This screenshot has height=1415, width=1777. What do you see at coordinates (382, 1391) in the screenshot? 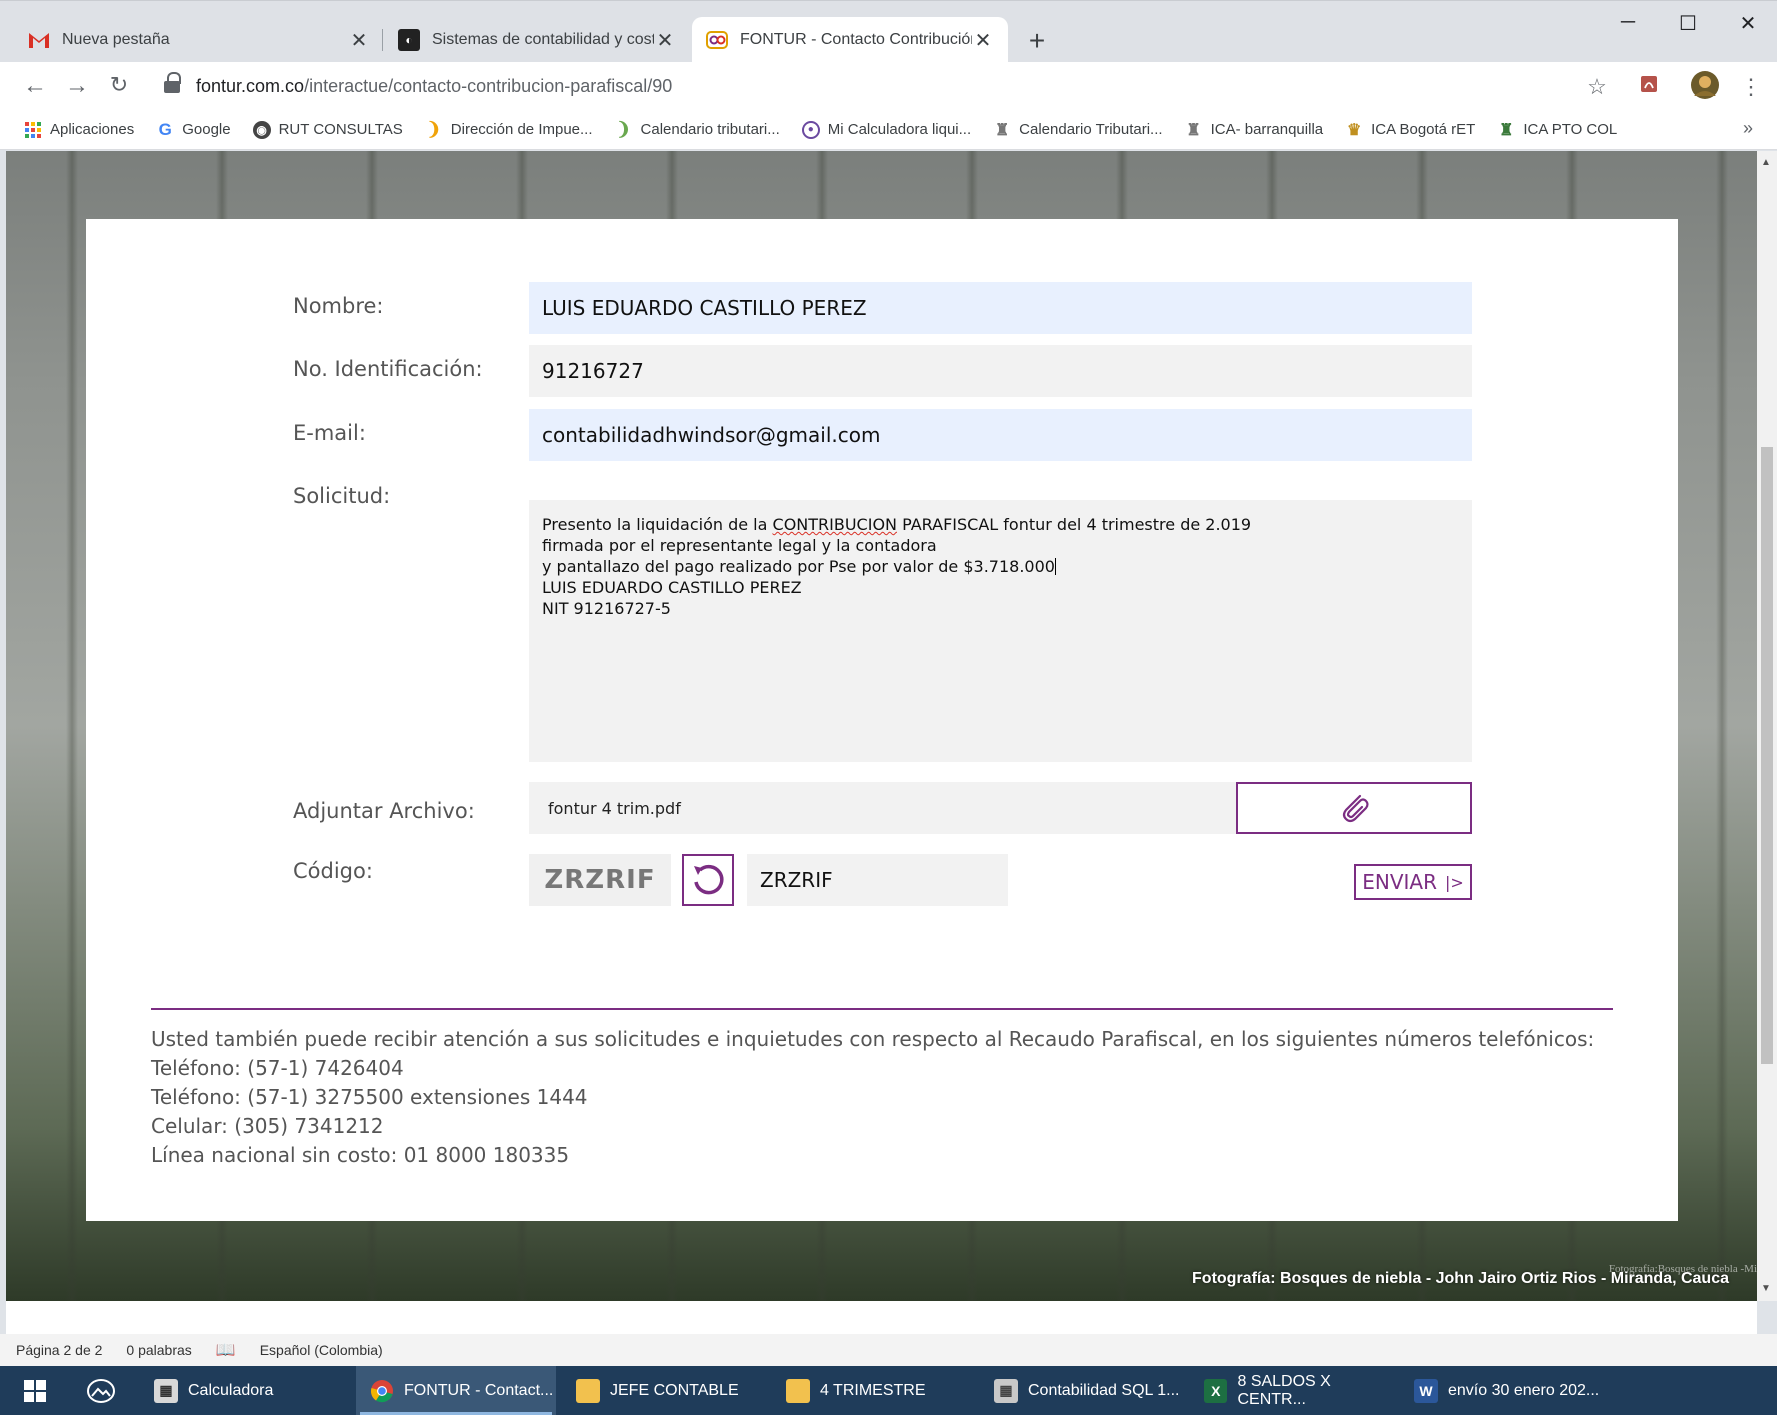
I see `chrome-icon` at bounding box center [382, 1391].